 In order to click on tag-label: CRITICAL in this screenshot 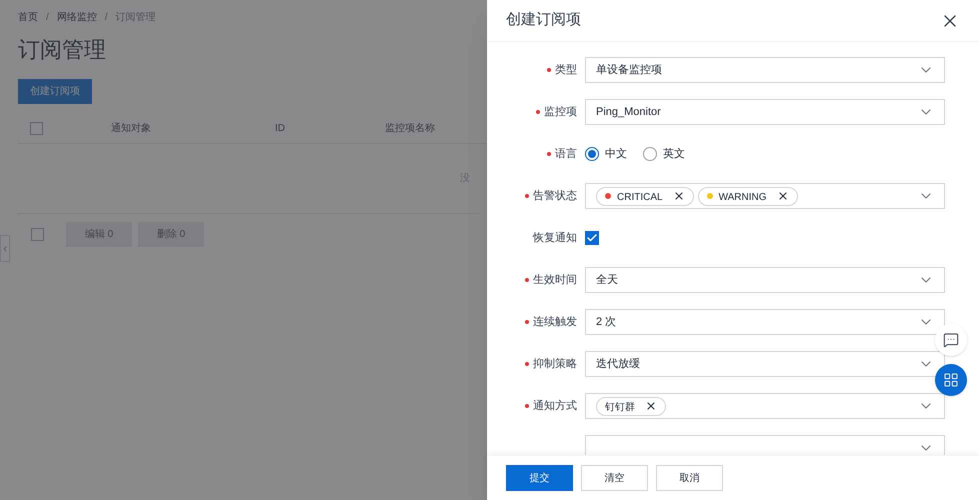, I will do `click(640, 197)`.